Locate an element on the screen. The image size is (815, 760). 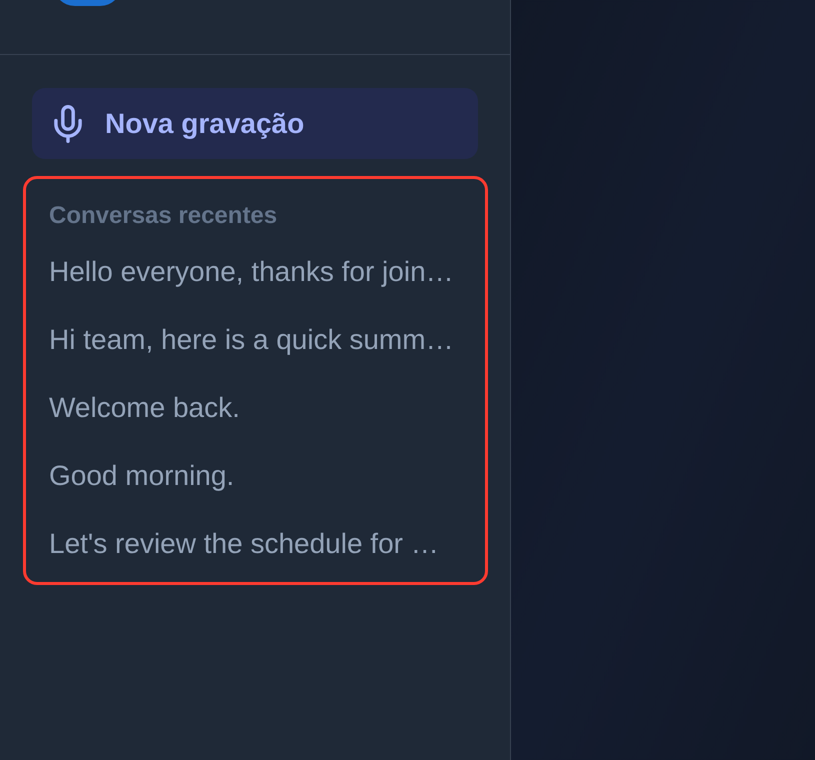
section-heading: Conversas recentes is located at coordinates (163, 216).